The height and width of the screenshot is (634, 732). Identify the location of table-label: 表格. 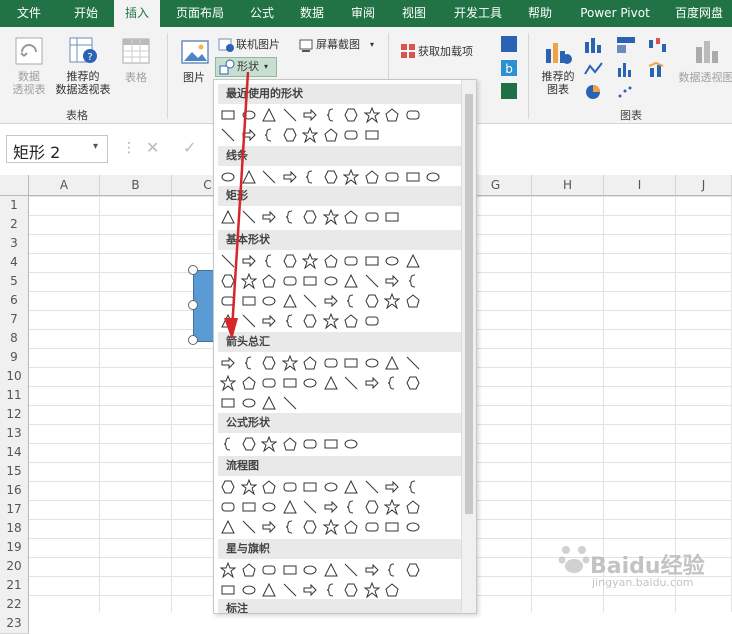
(136, 77).